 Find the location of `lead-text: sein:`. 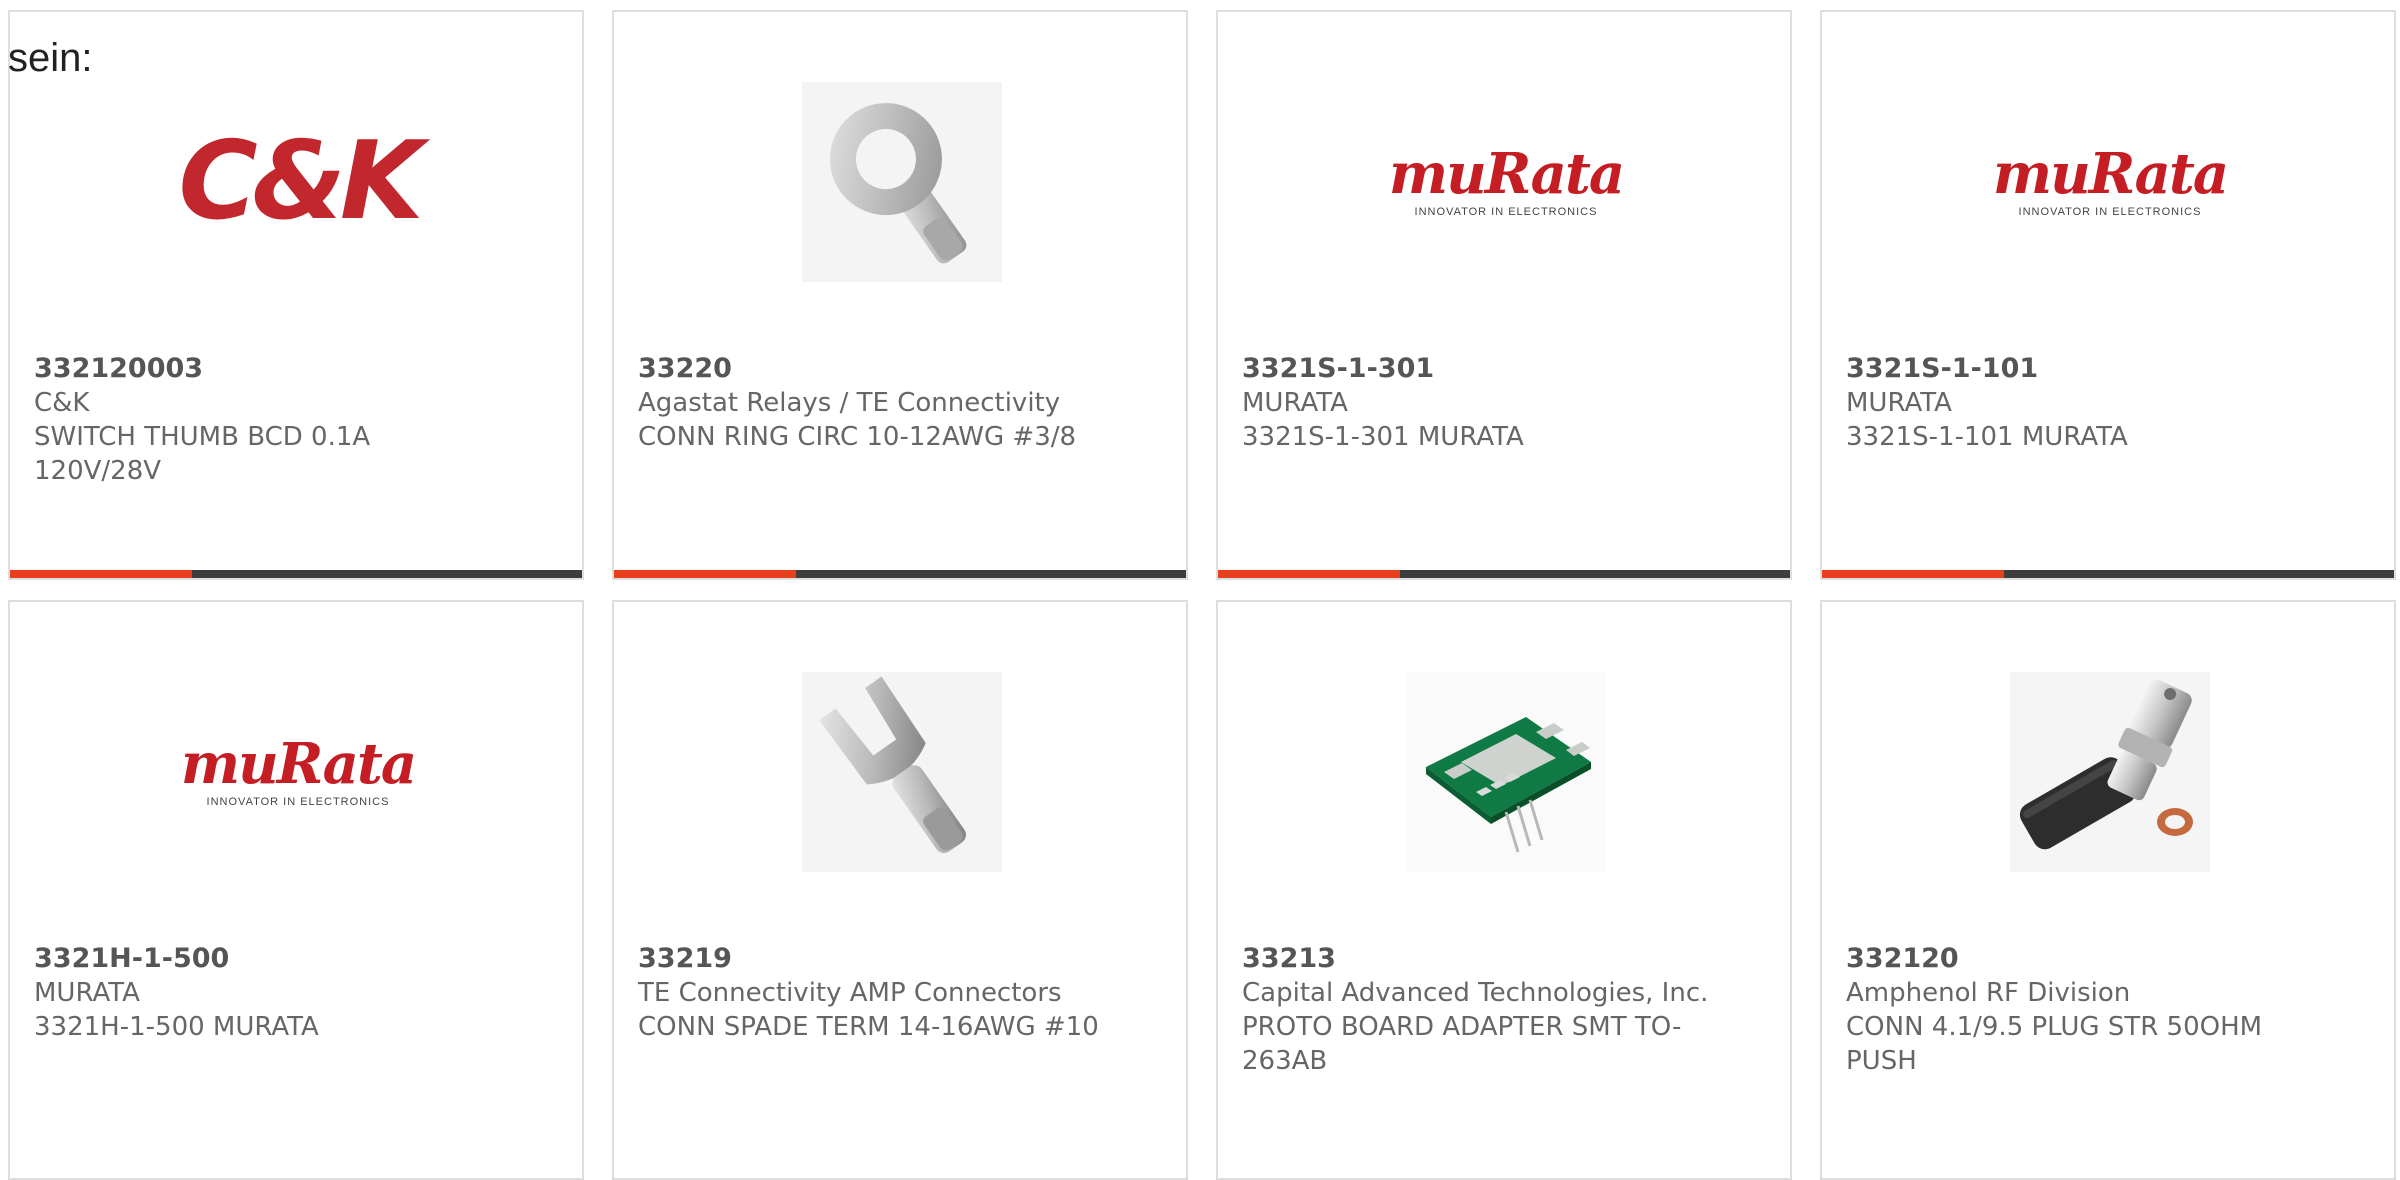

lead-text: sein: is located at coordinates (50, 58).